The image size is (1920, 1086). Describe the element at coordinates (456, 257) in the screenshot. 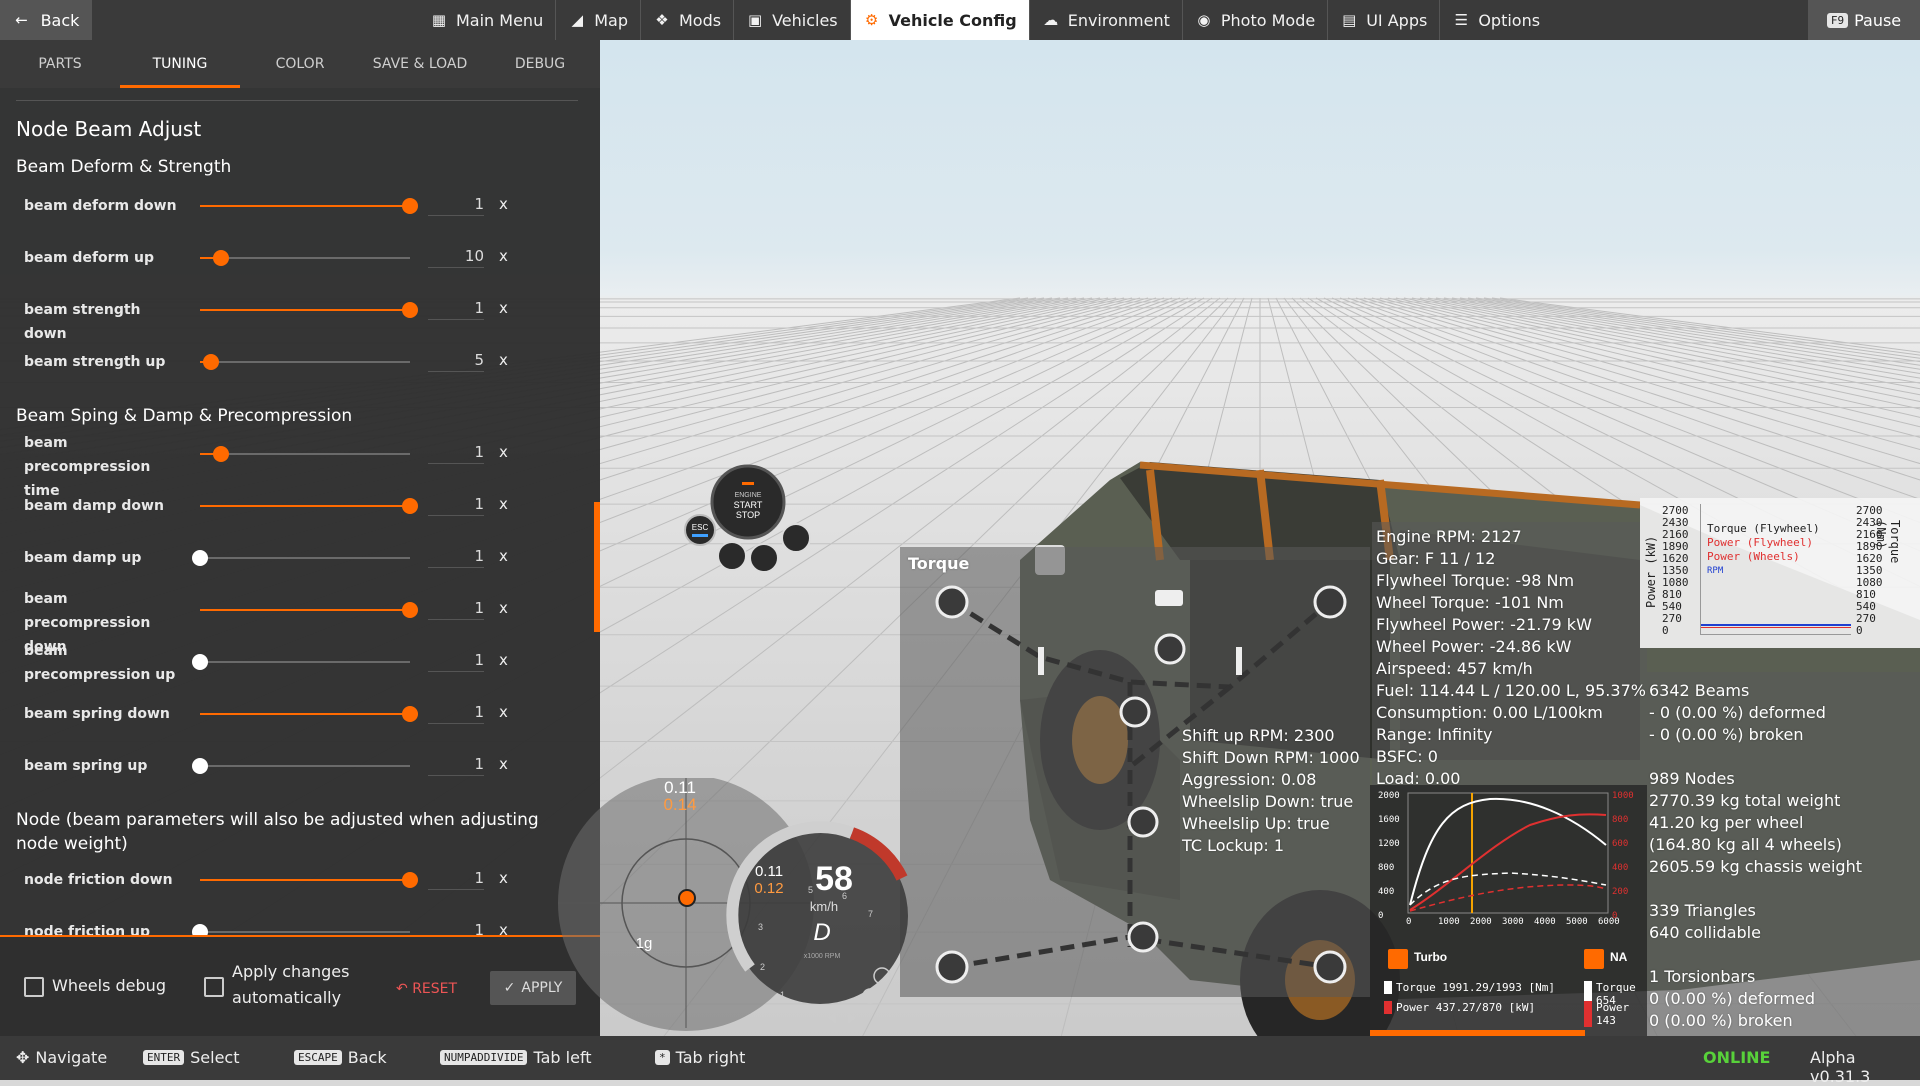

I see `value-input: 10` at that location.